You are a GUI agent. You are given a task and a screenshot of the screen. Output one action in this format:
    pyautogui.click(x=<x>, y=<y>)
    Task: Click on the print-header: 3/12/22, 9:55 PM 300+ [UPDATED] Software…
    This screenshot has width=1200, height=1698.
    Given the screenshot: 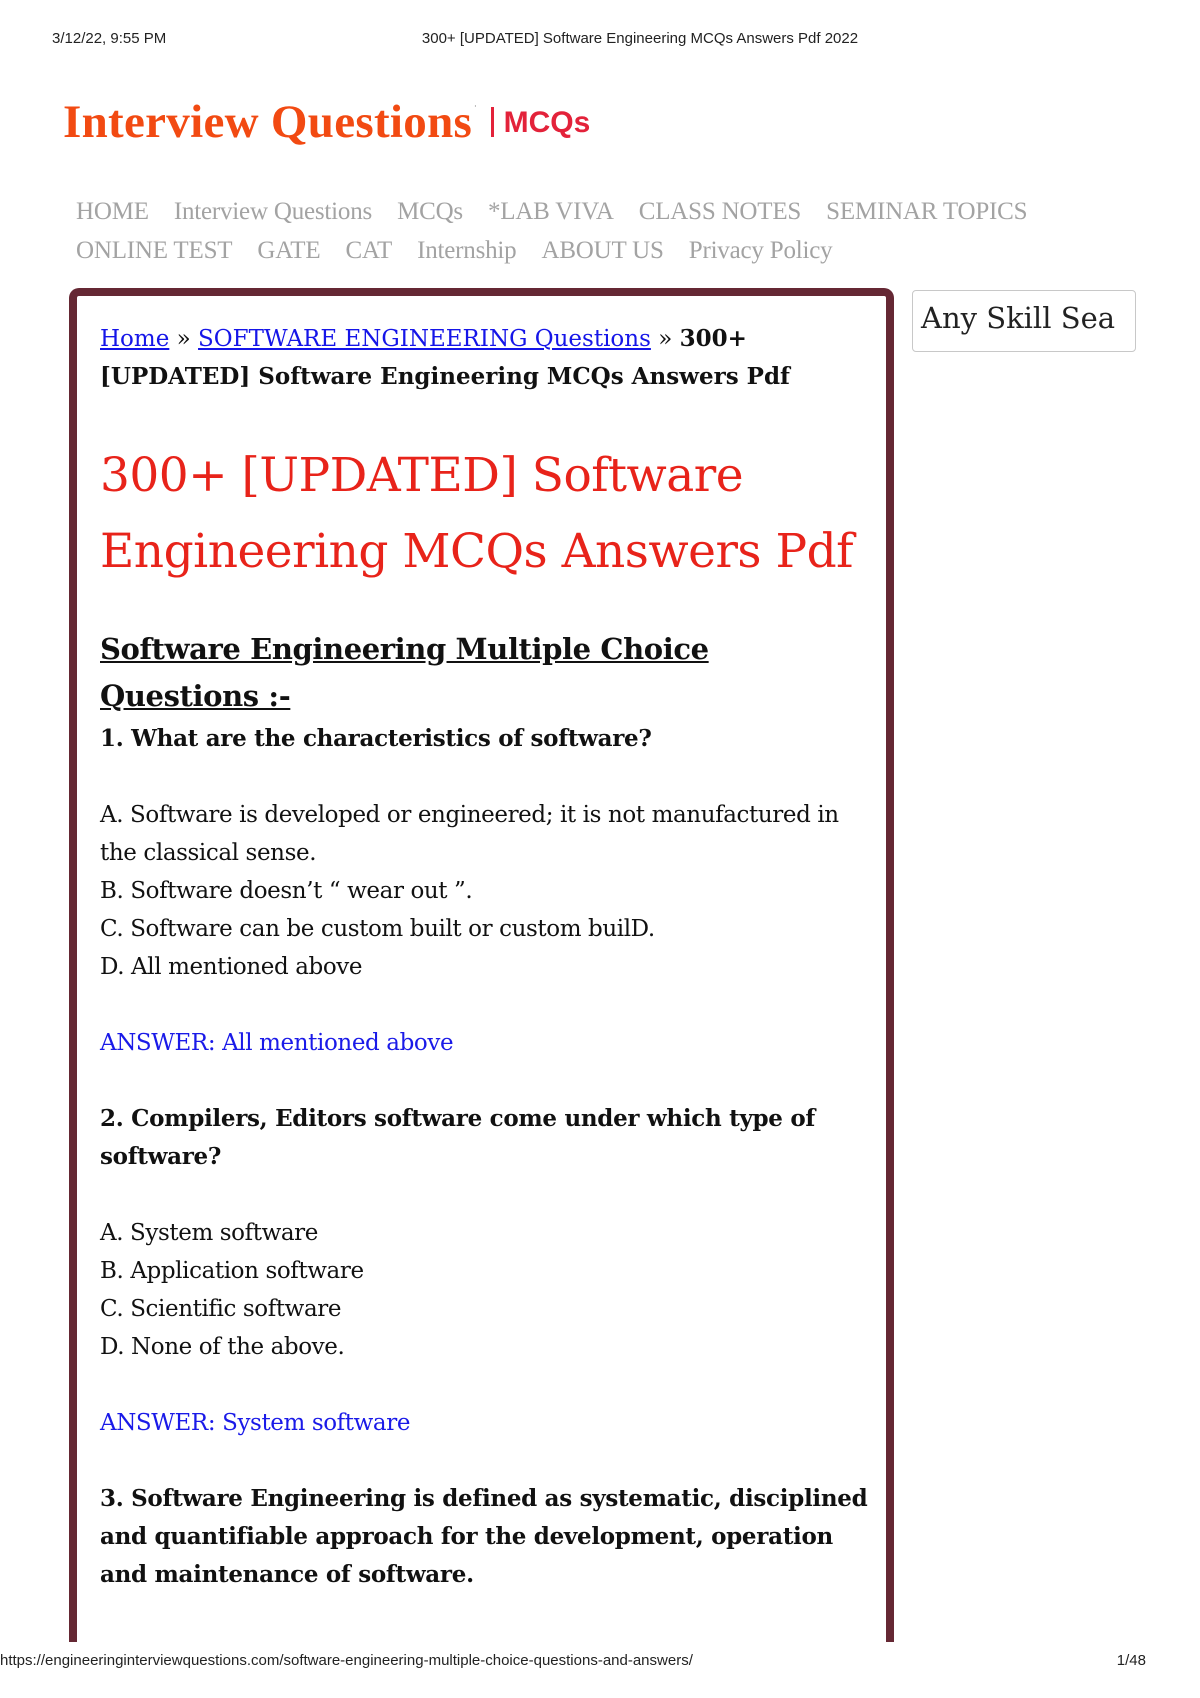 What is the action you would take?
    pyautogui.click(x=600, y=40)
    